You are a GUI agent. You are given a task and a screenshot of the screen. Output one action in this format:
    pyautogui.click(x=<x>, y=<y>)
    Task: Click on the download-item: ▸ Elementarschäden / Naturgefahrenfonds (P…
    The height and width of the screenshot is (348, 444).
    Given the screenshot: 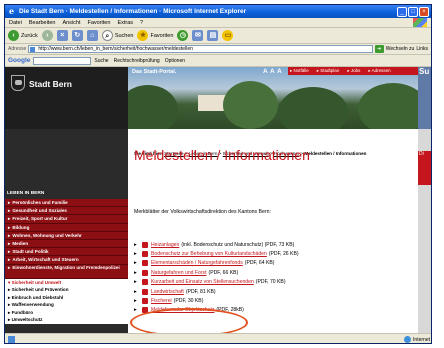 What is the action you would take?
    pyautogui.click(x=274, y=263)
    